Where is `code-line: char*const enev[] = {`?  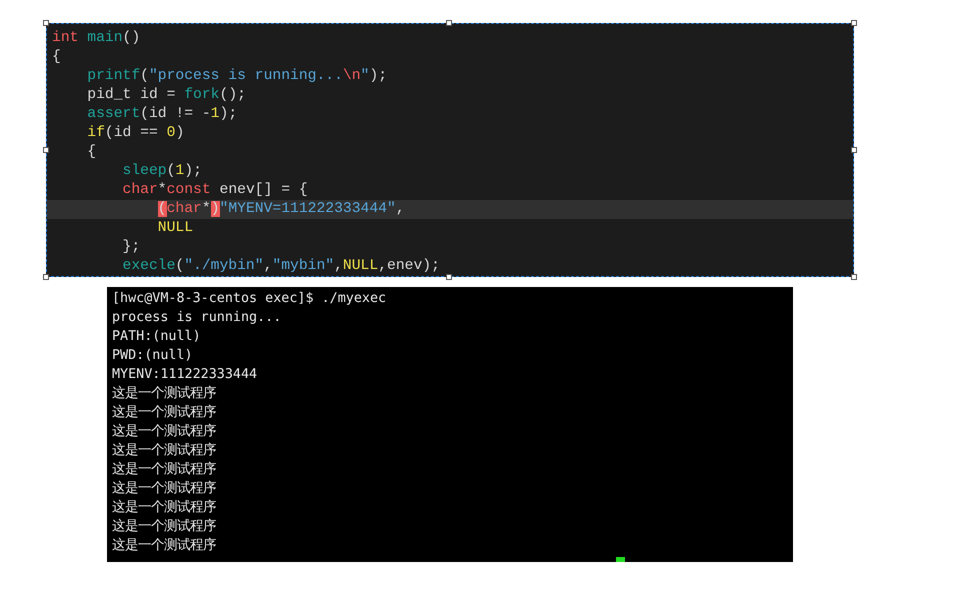
code-line: char*const enev[] = { is located at coordinates (215, 190).